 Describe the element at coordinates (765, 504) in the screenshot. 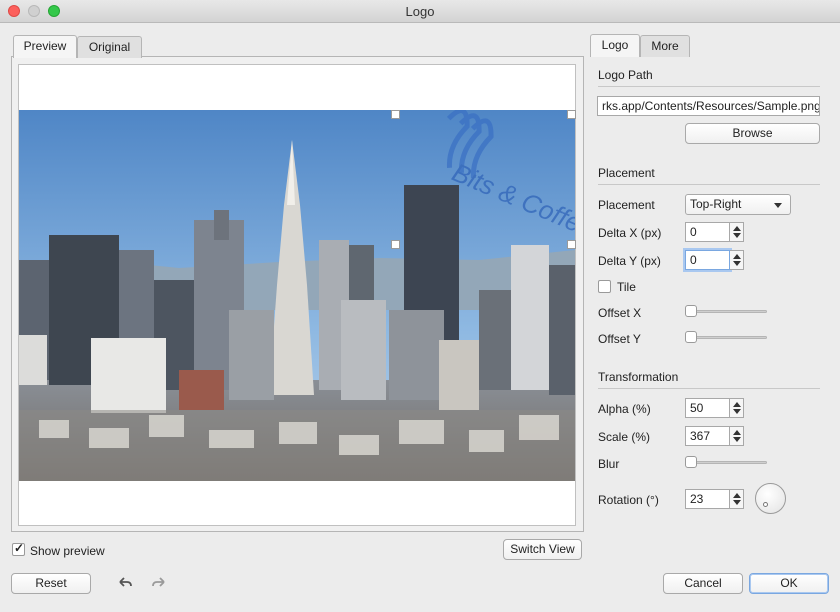

I see `rotation-dial-indicator` at that location.